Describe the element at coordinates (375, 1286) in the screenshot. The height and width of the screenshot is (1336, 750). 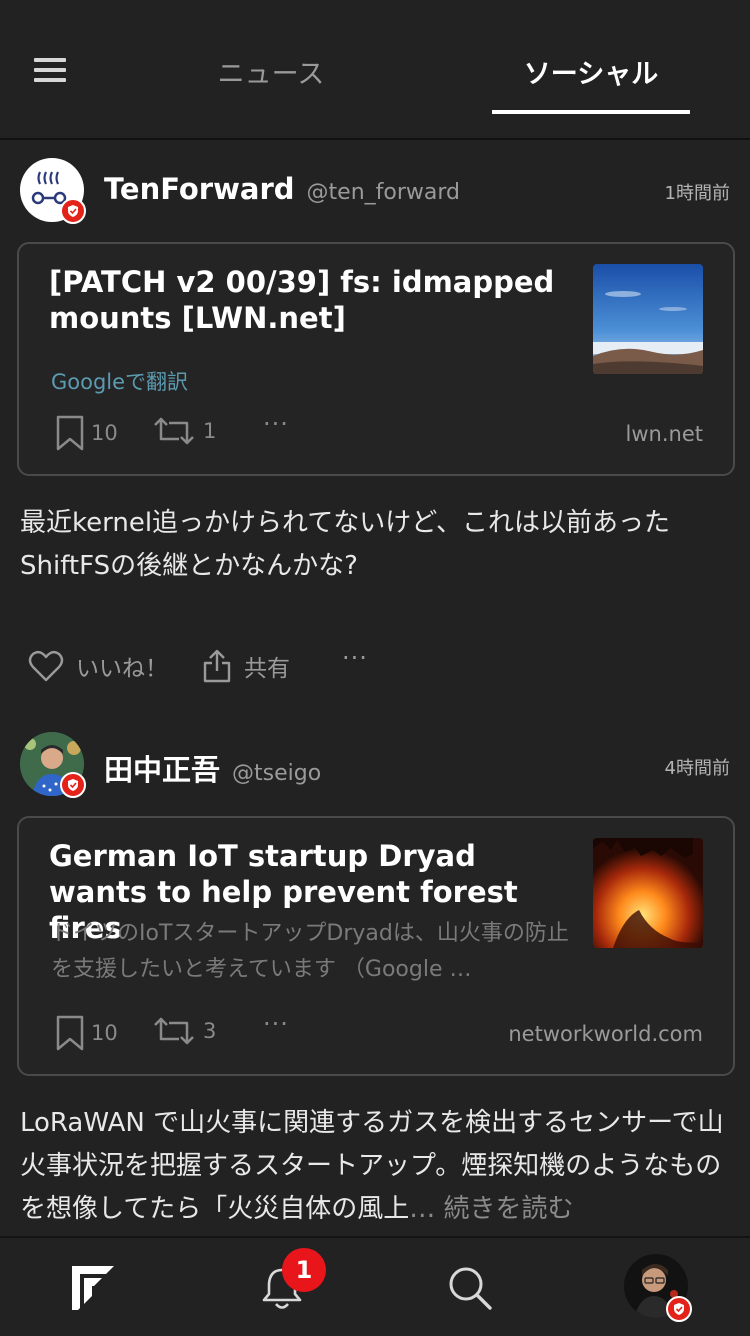
I see `bottom-navigation: 1` at that location.